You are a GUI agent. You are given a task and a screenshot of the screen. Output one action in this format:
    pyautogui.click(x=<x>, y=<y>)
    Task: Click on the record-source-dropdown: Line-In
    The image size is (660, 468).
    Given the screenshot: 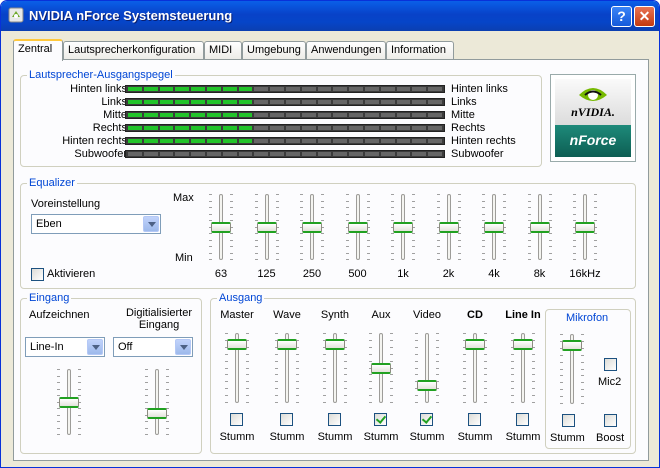 What is the action you would take?
    pyautogui.click(x=65, y=347)
    